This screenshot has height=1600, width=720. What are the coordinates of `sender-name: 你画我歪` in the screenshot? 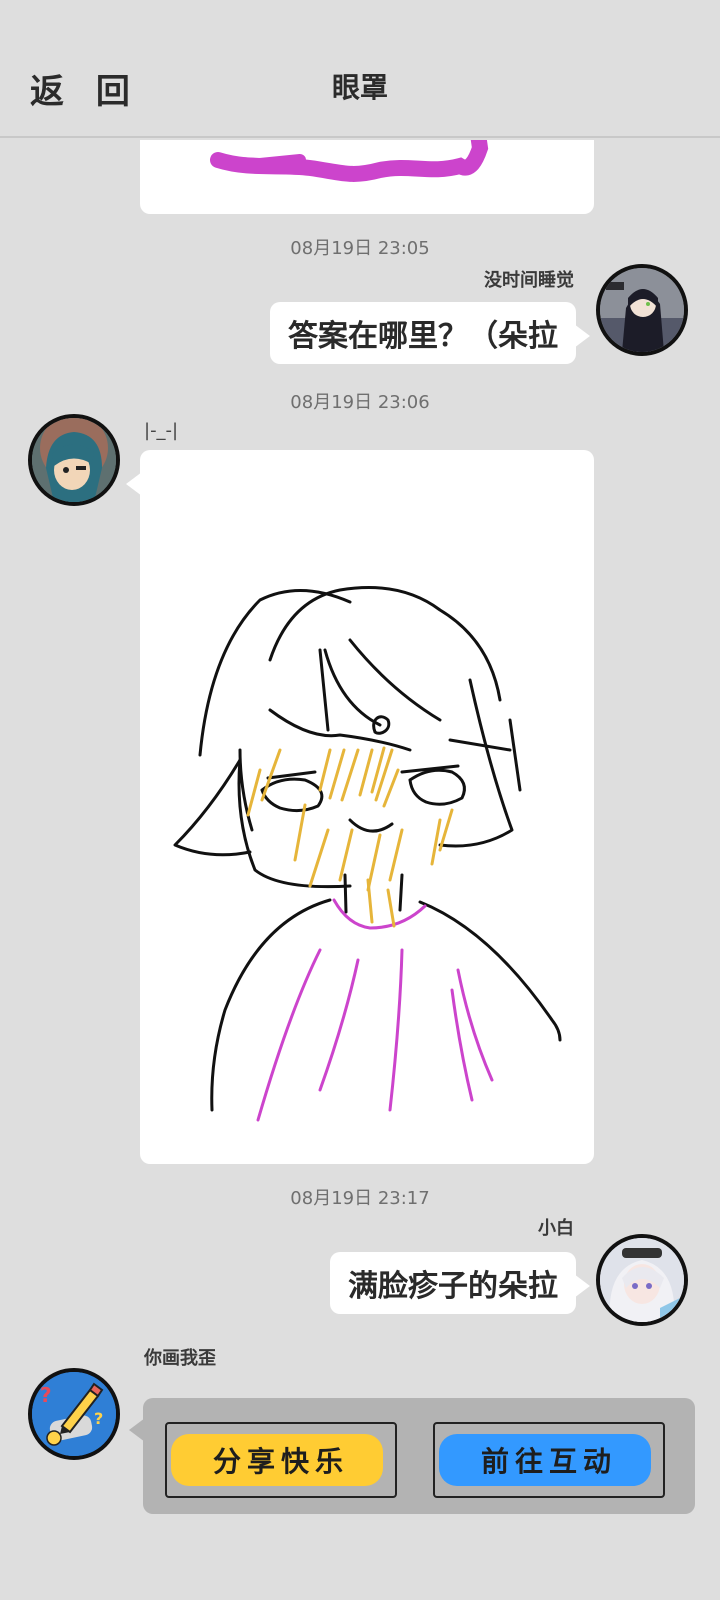 It's located at (180, 1358).